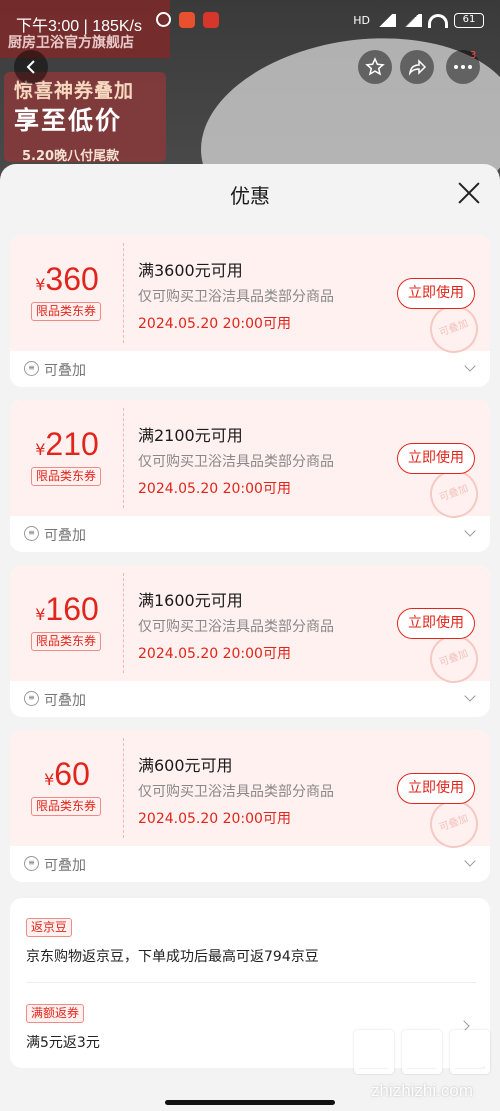  Describe the element at coordinates (190, 600) in the screenshot. I see `coupon-threshold: 满1600元可用` at that location.